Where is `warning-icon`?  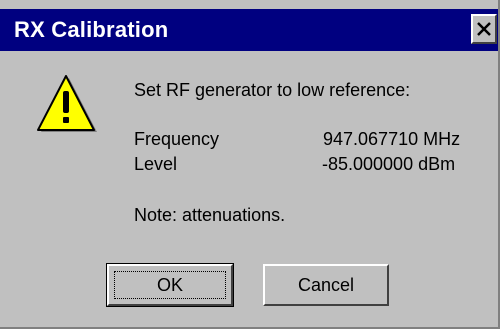
warning-icon is located at coordinates (67, 105).